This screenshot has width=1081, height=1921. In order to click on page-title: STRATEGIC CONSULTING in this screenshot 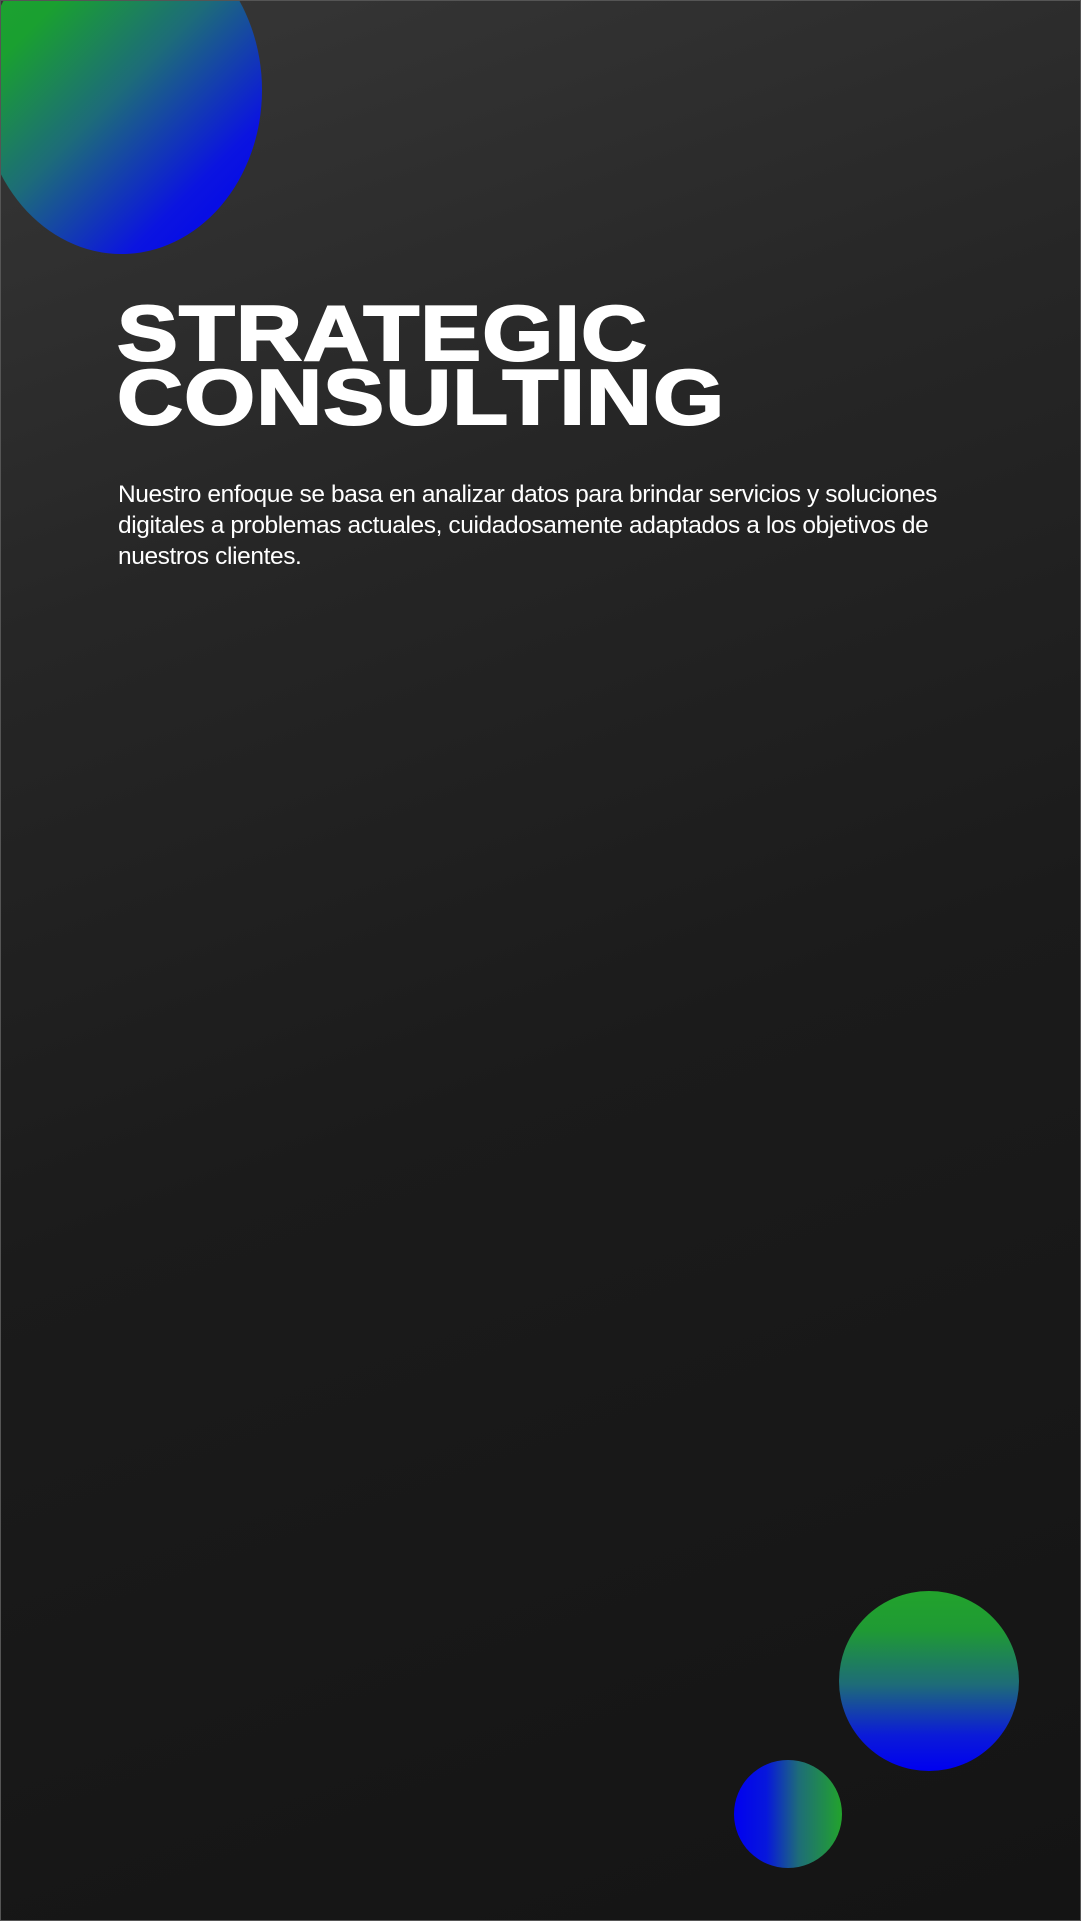, I will do `click(421, 367)`.